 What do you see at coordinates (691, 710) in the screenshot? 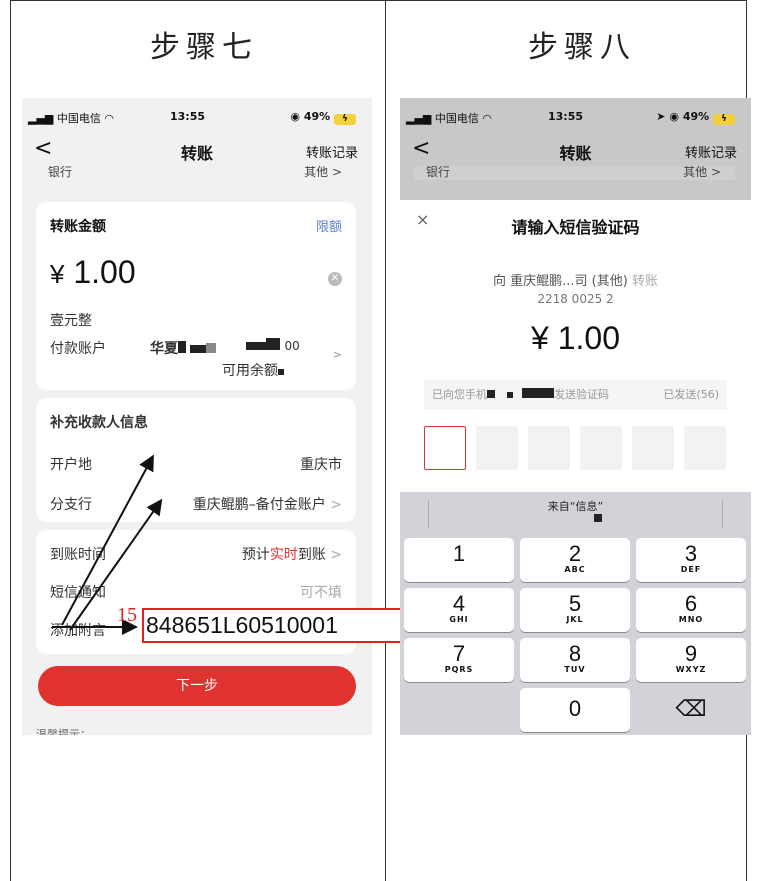
I see `delete-key-icon: ⌫` at bounding box center [691, 710].